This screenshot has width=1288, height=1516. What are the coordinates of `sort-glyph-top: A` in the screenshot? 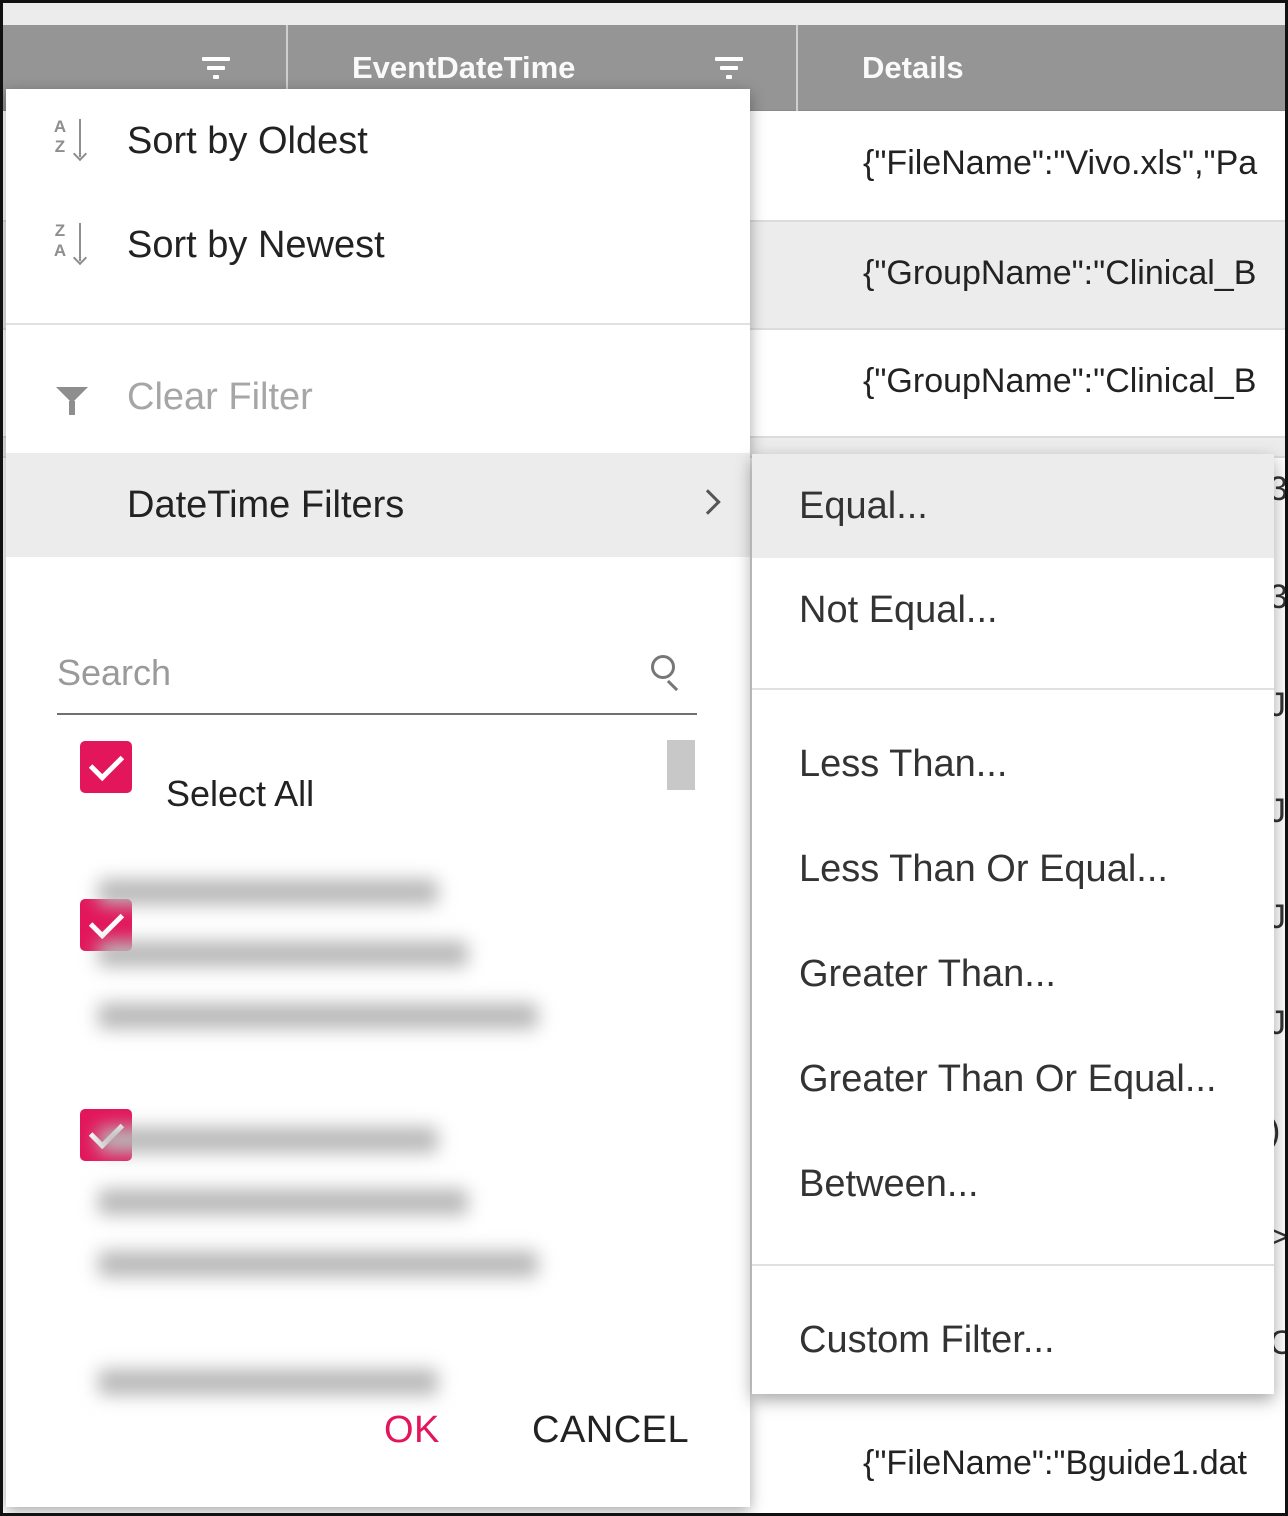 It's located at (60, 126).